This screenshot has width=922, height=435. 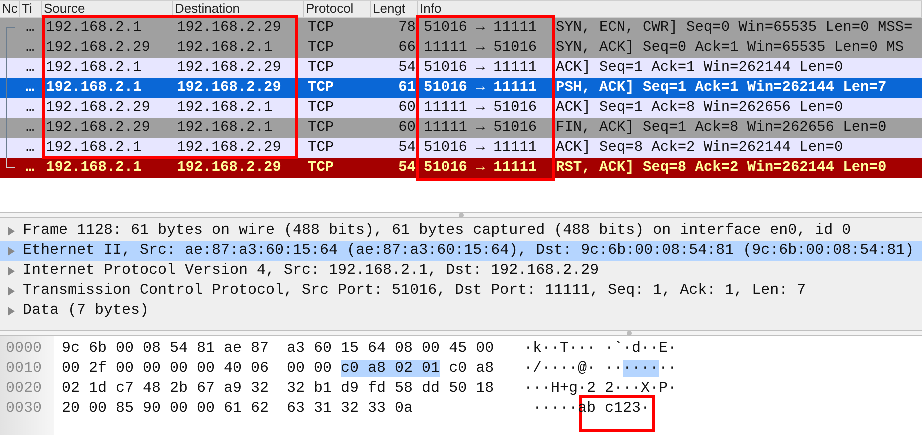 I want to click on offset-cell: 0000, so click(x=24, y=348).